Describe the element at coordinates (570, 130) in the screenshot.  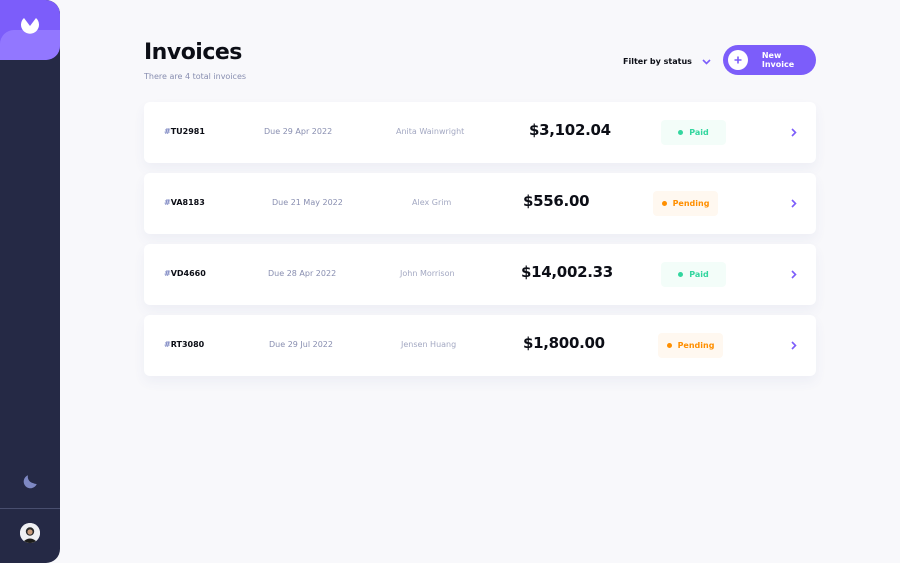
I see `invoice-amount: $3,102.04` at that location.